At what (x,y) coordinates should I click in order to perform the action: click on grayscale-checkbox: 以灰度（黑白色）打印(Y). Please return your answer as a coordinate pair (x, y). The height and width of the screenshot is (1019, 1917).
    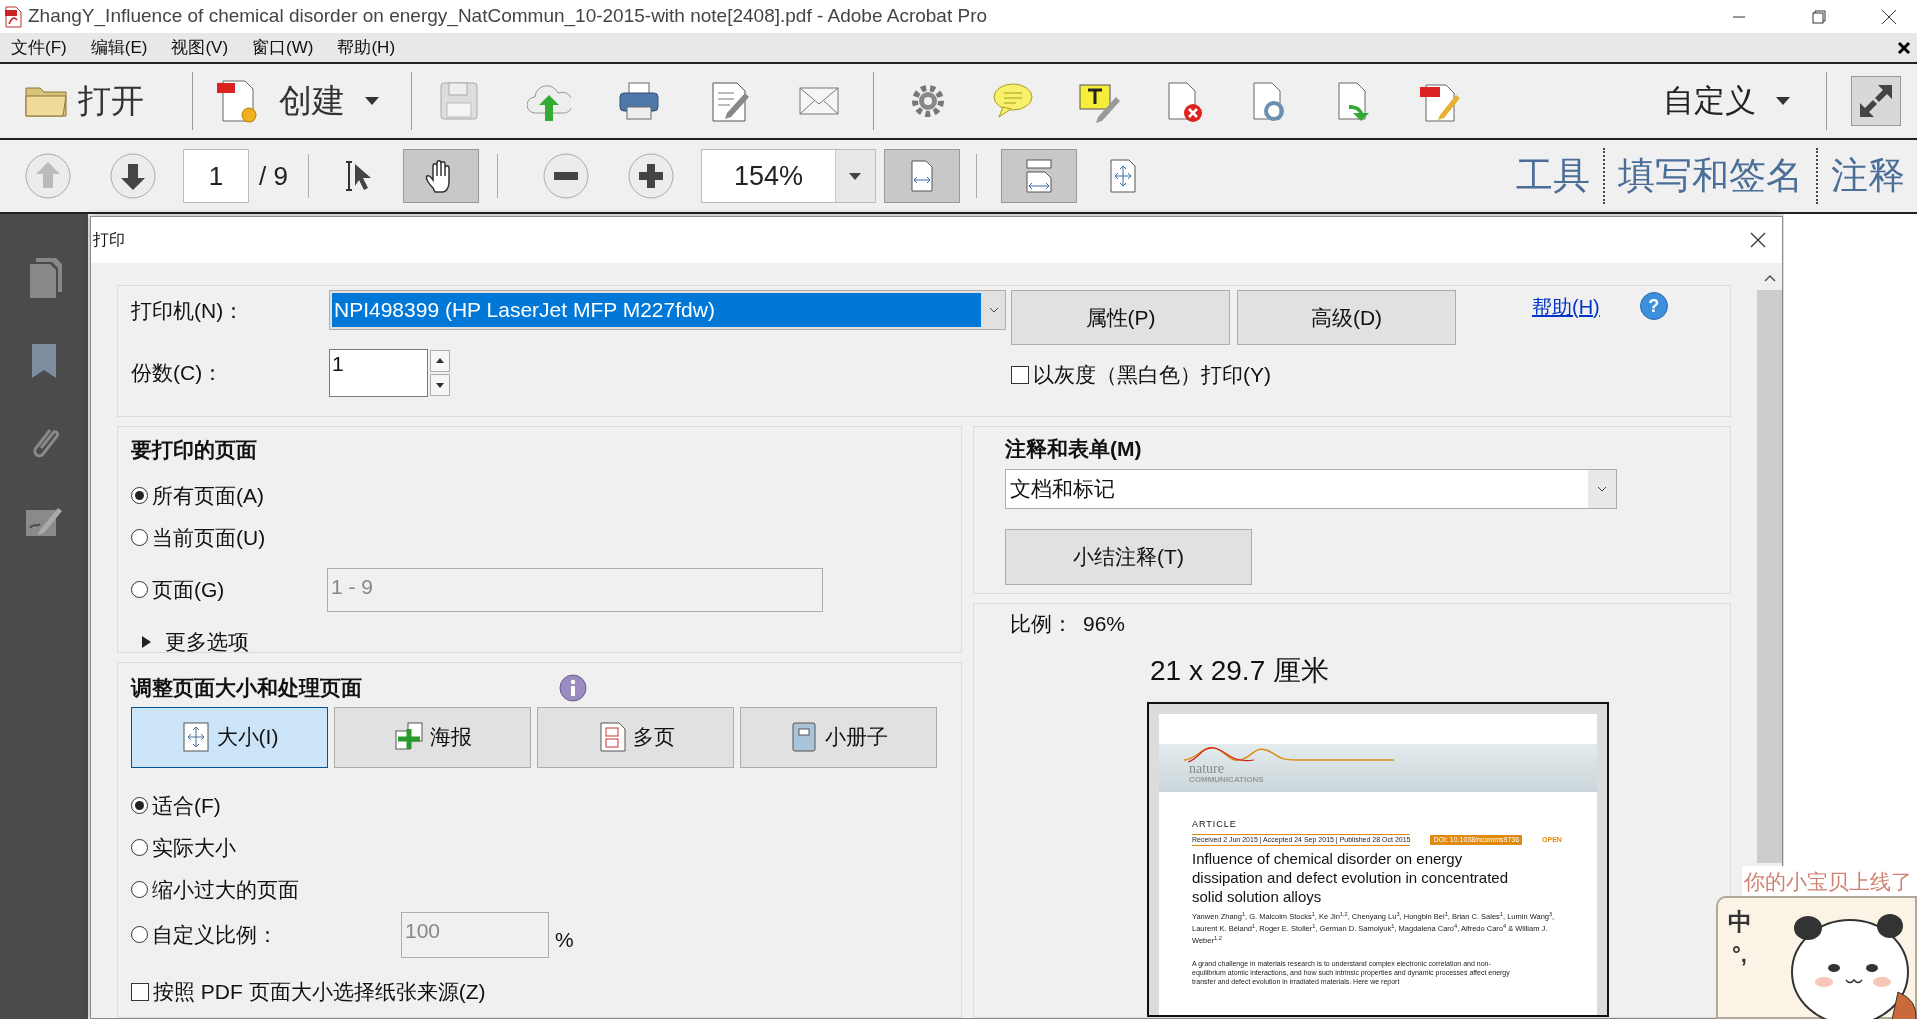
    Looking at the image, I should click on (1370, 375).